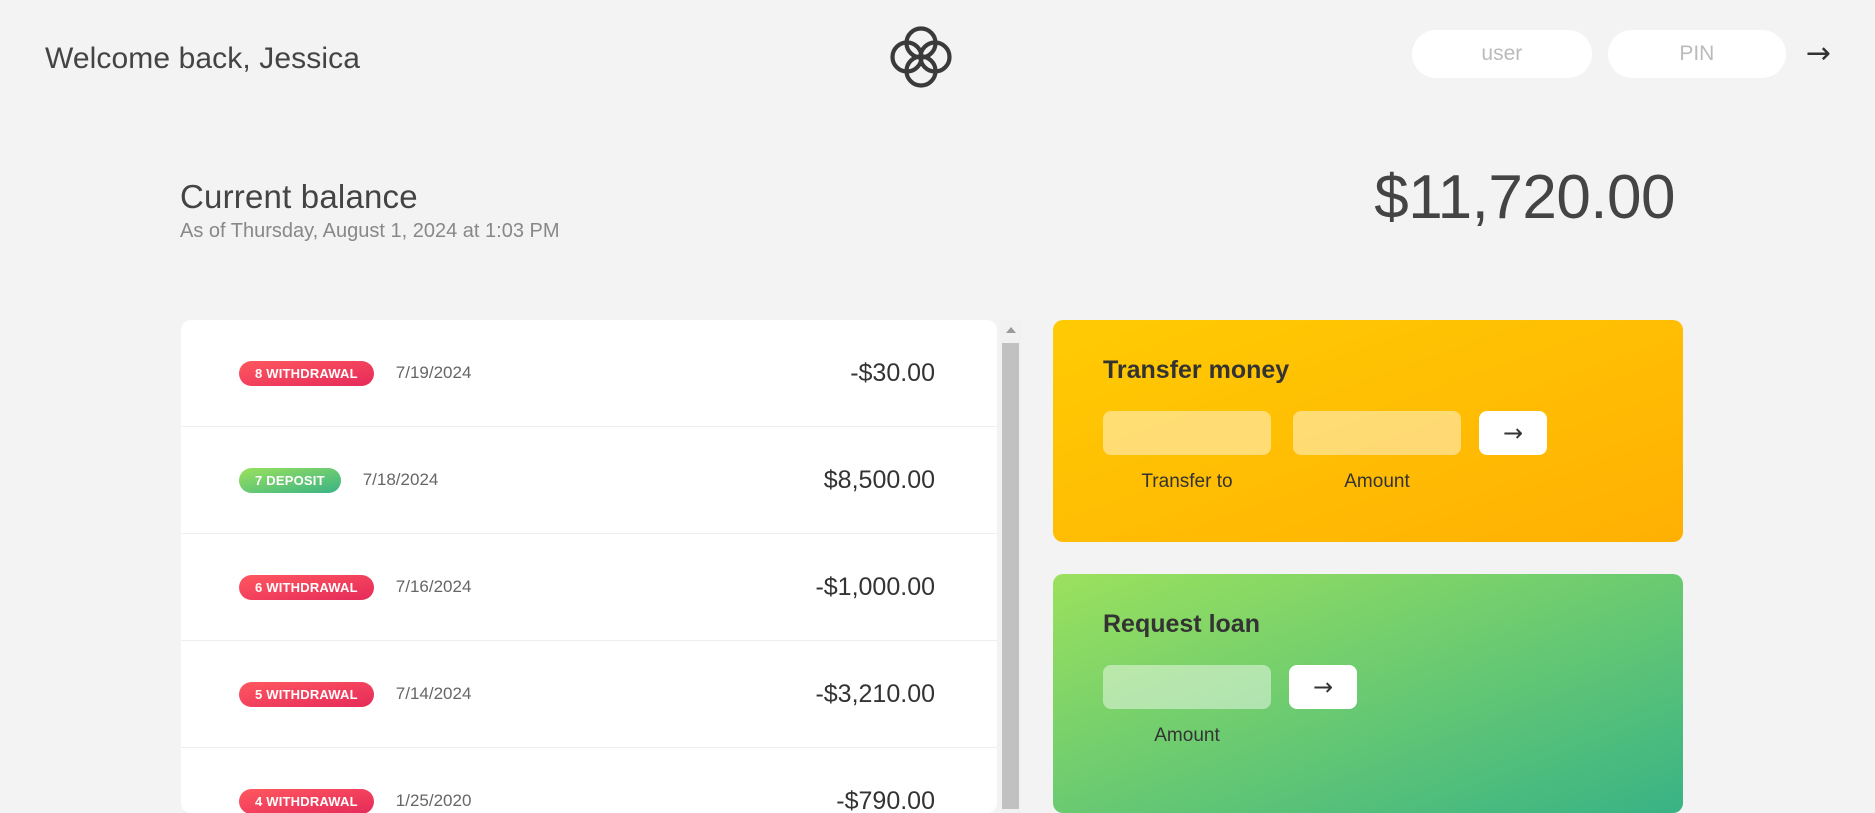  Describe the element at coordinates (433, 586) in the screenshot. I see `movement-date: 7/16/2024` at that location.